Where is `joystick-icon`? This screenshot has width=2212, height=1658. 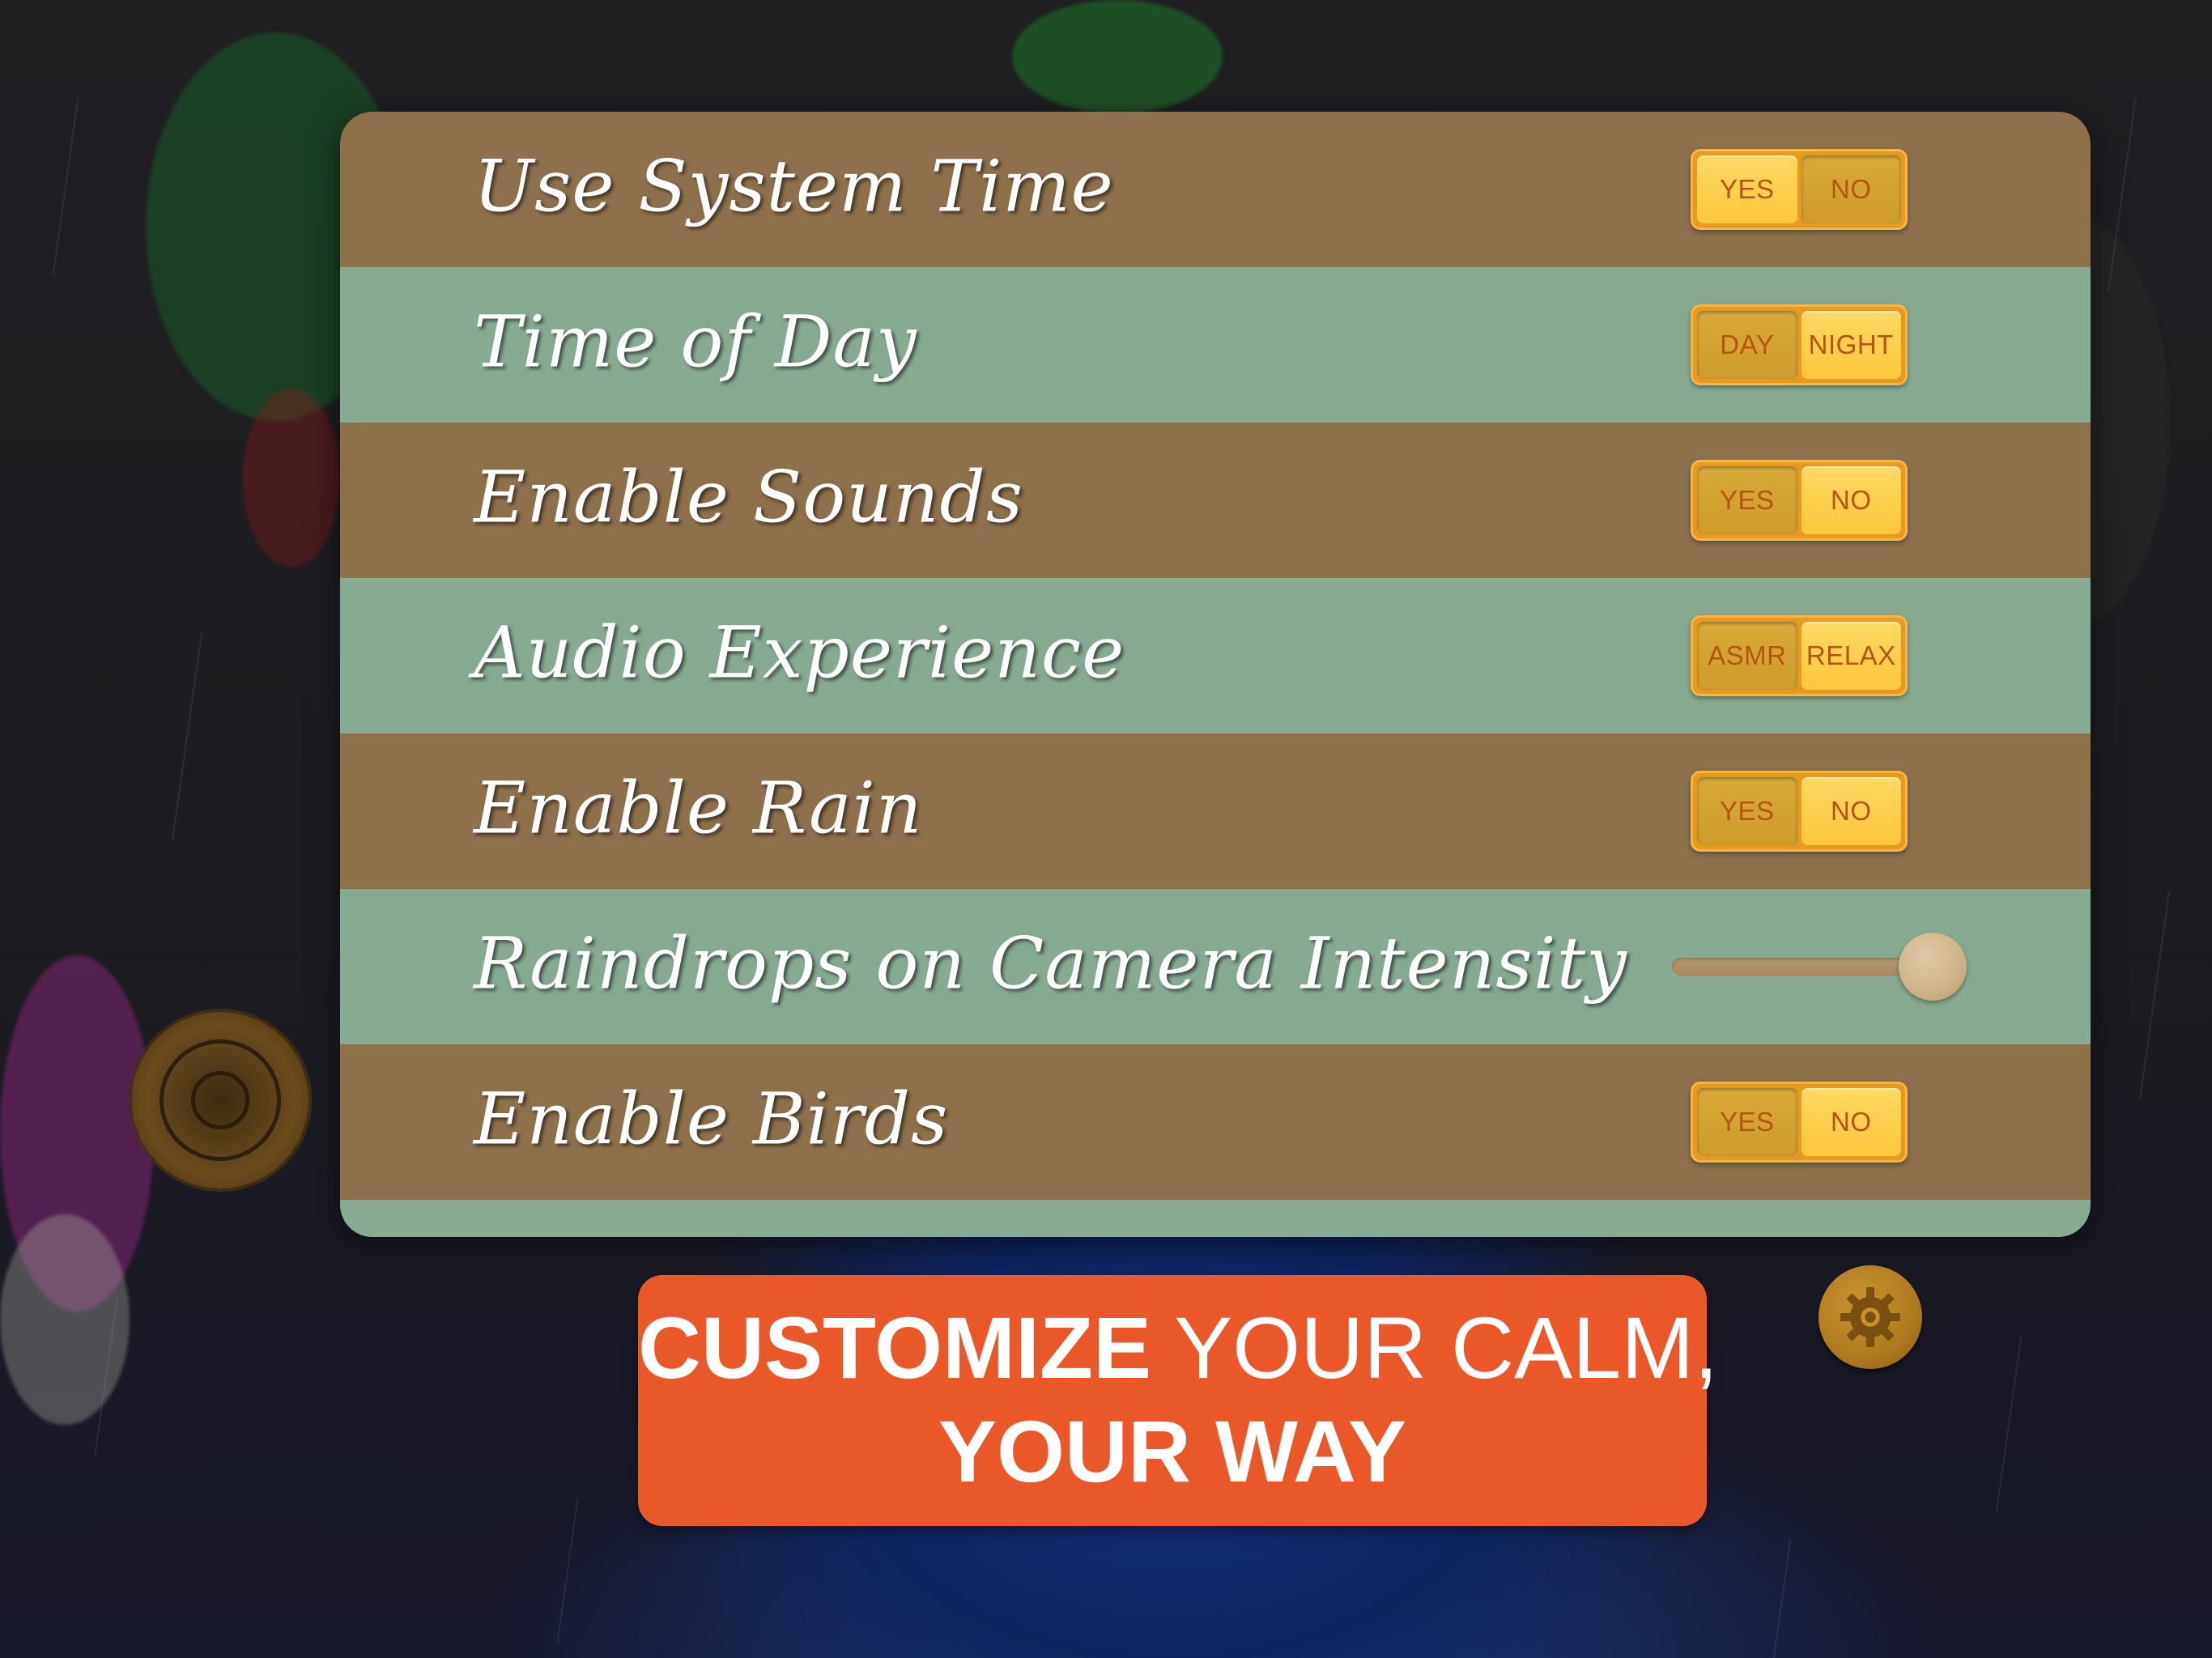
joystick-icon is located at coordinates (220, 1100).